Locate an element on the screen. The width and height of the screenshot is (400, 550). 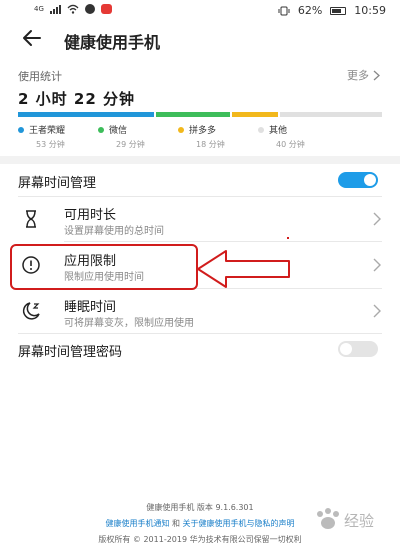
and-text: 和 is located at coordinates (176, 523).